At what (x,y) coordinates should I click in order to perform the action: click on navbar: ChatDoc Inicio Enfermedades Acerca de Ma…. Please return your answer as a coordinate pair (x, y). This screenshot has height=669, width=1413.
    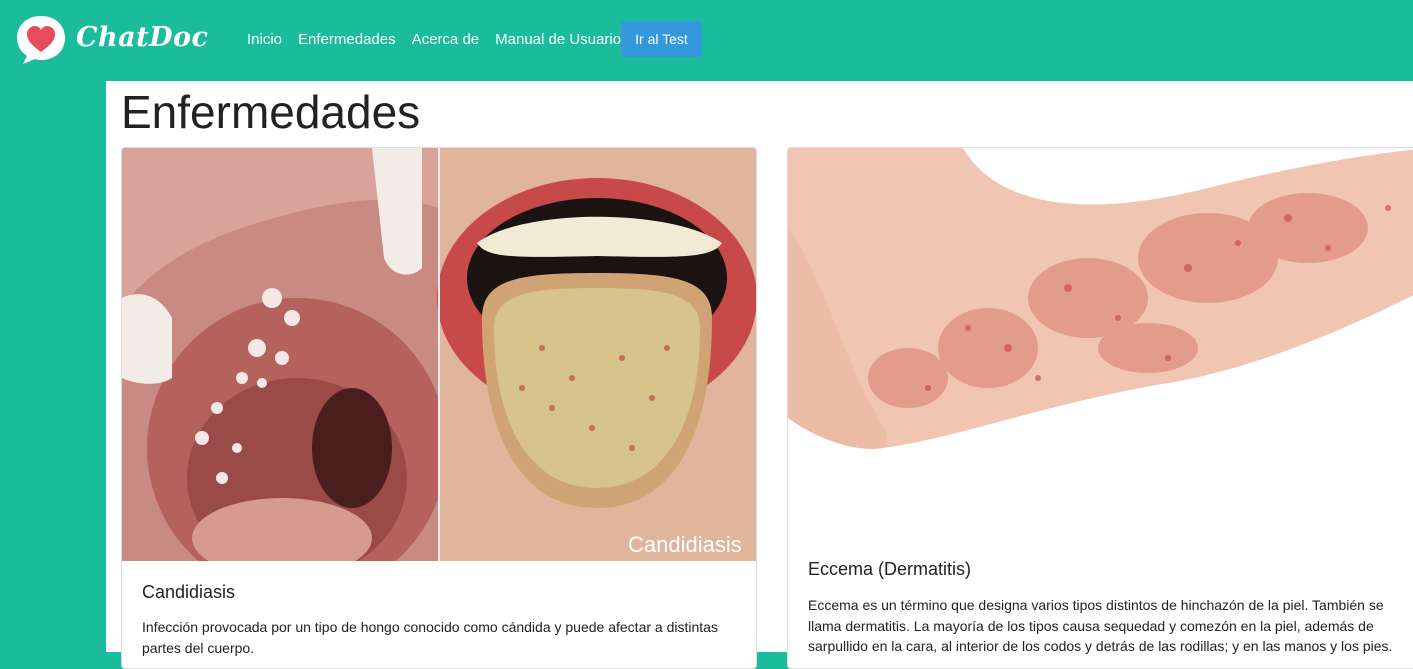
    Looking at the image, I should click on (706, 40).